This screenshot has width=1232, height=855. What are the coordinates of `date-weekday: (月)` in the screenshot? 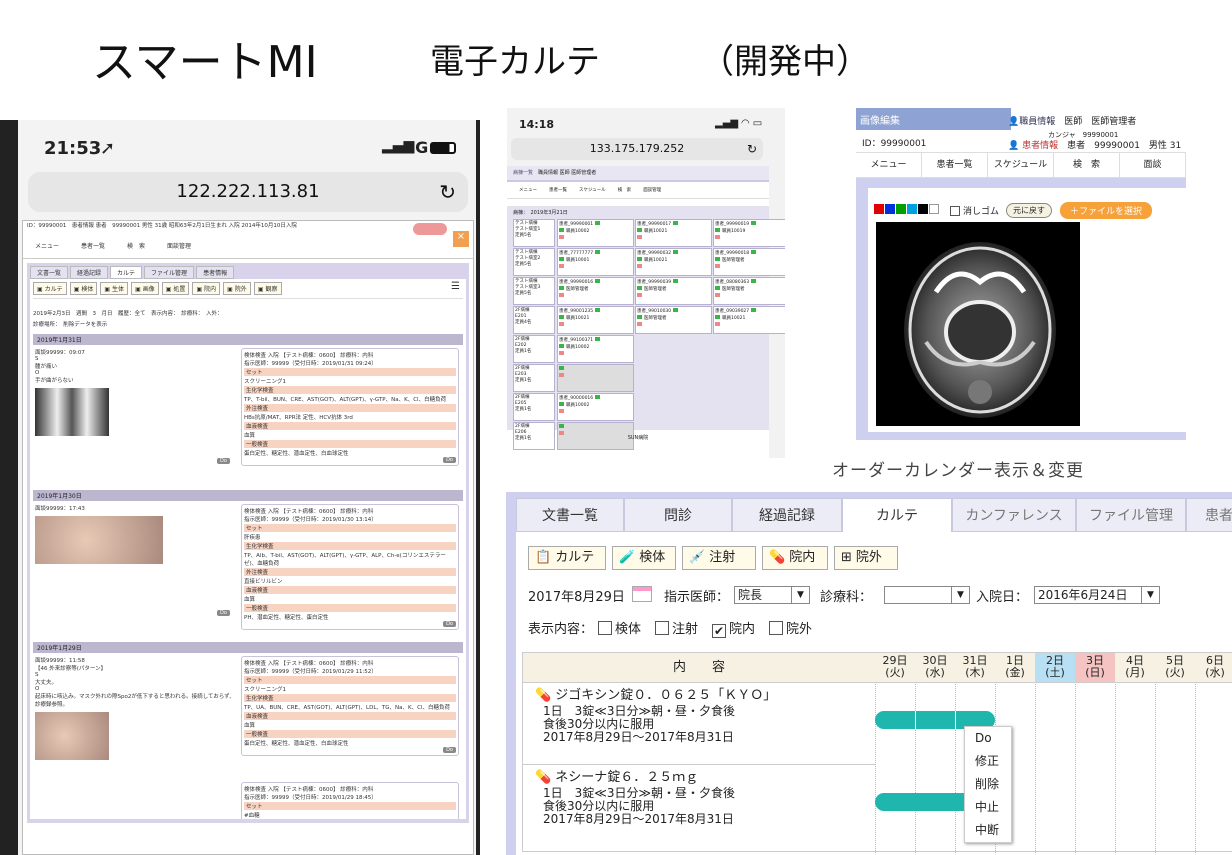 It's located at (1135, 672).